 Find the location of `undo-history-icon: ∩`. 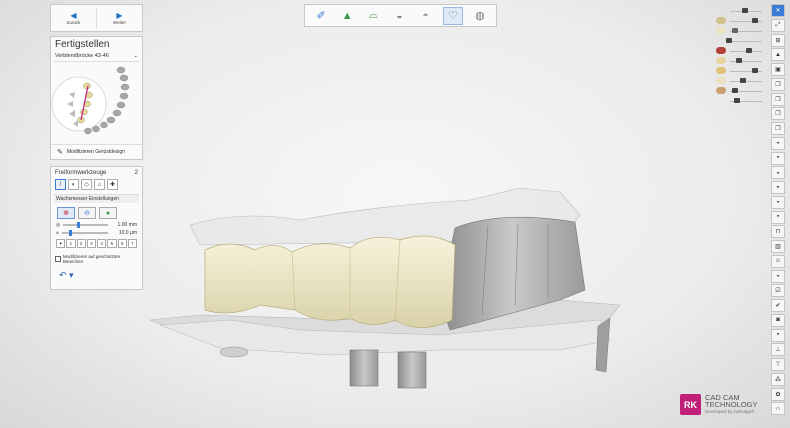

undo-history-icon: ∩ is located at coordinates (778, 409).